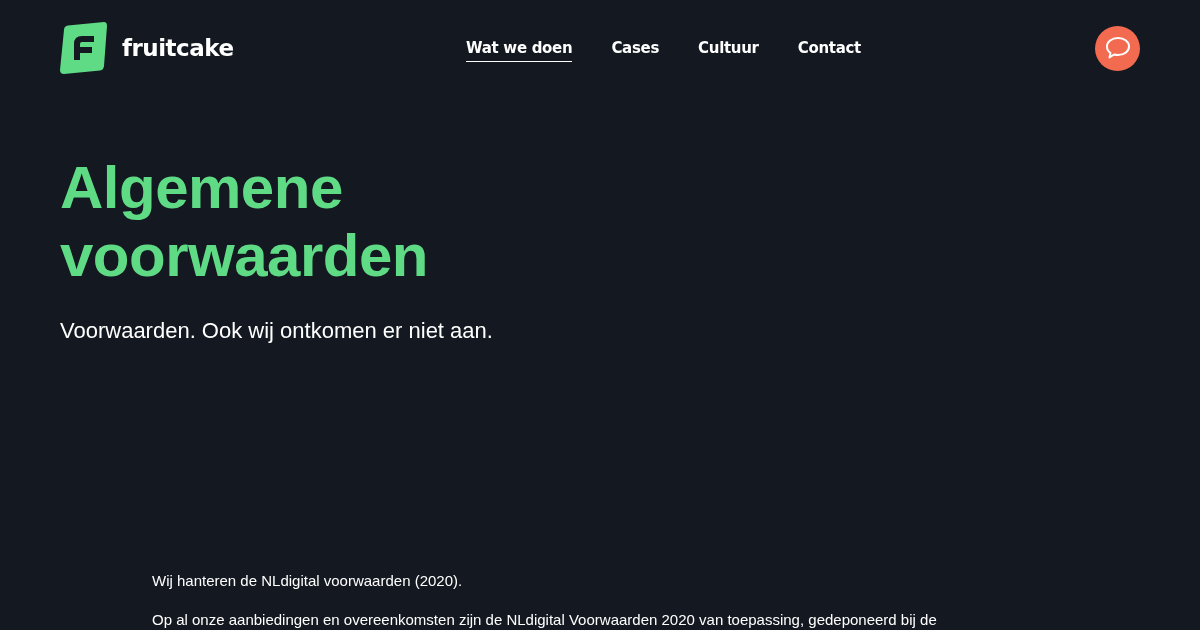  What do you see at coordinates (829, 48) in the screenshot?
I see `nav-link: Contact` at bounding box center [829, 48].